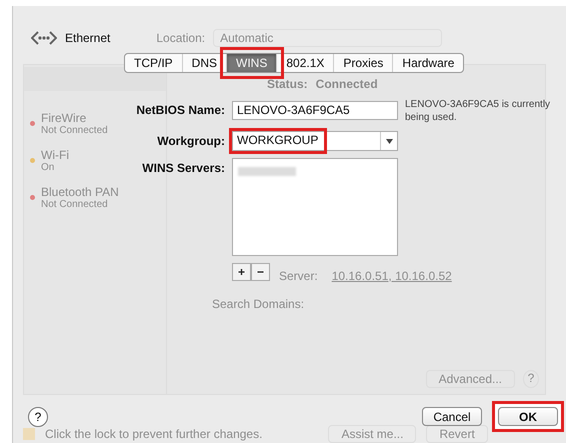 This screenshot has height=443, width=566. What do you see at coordinates (305, 63) in the screenshot?
I see `tab: 802.1X` at bounding box center [305, 63].